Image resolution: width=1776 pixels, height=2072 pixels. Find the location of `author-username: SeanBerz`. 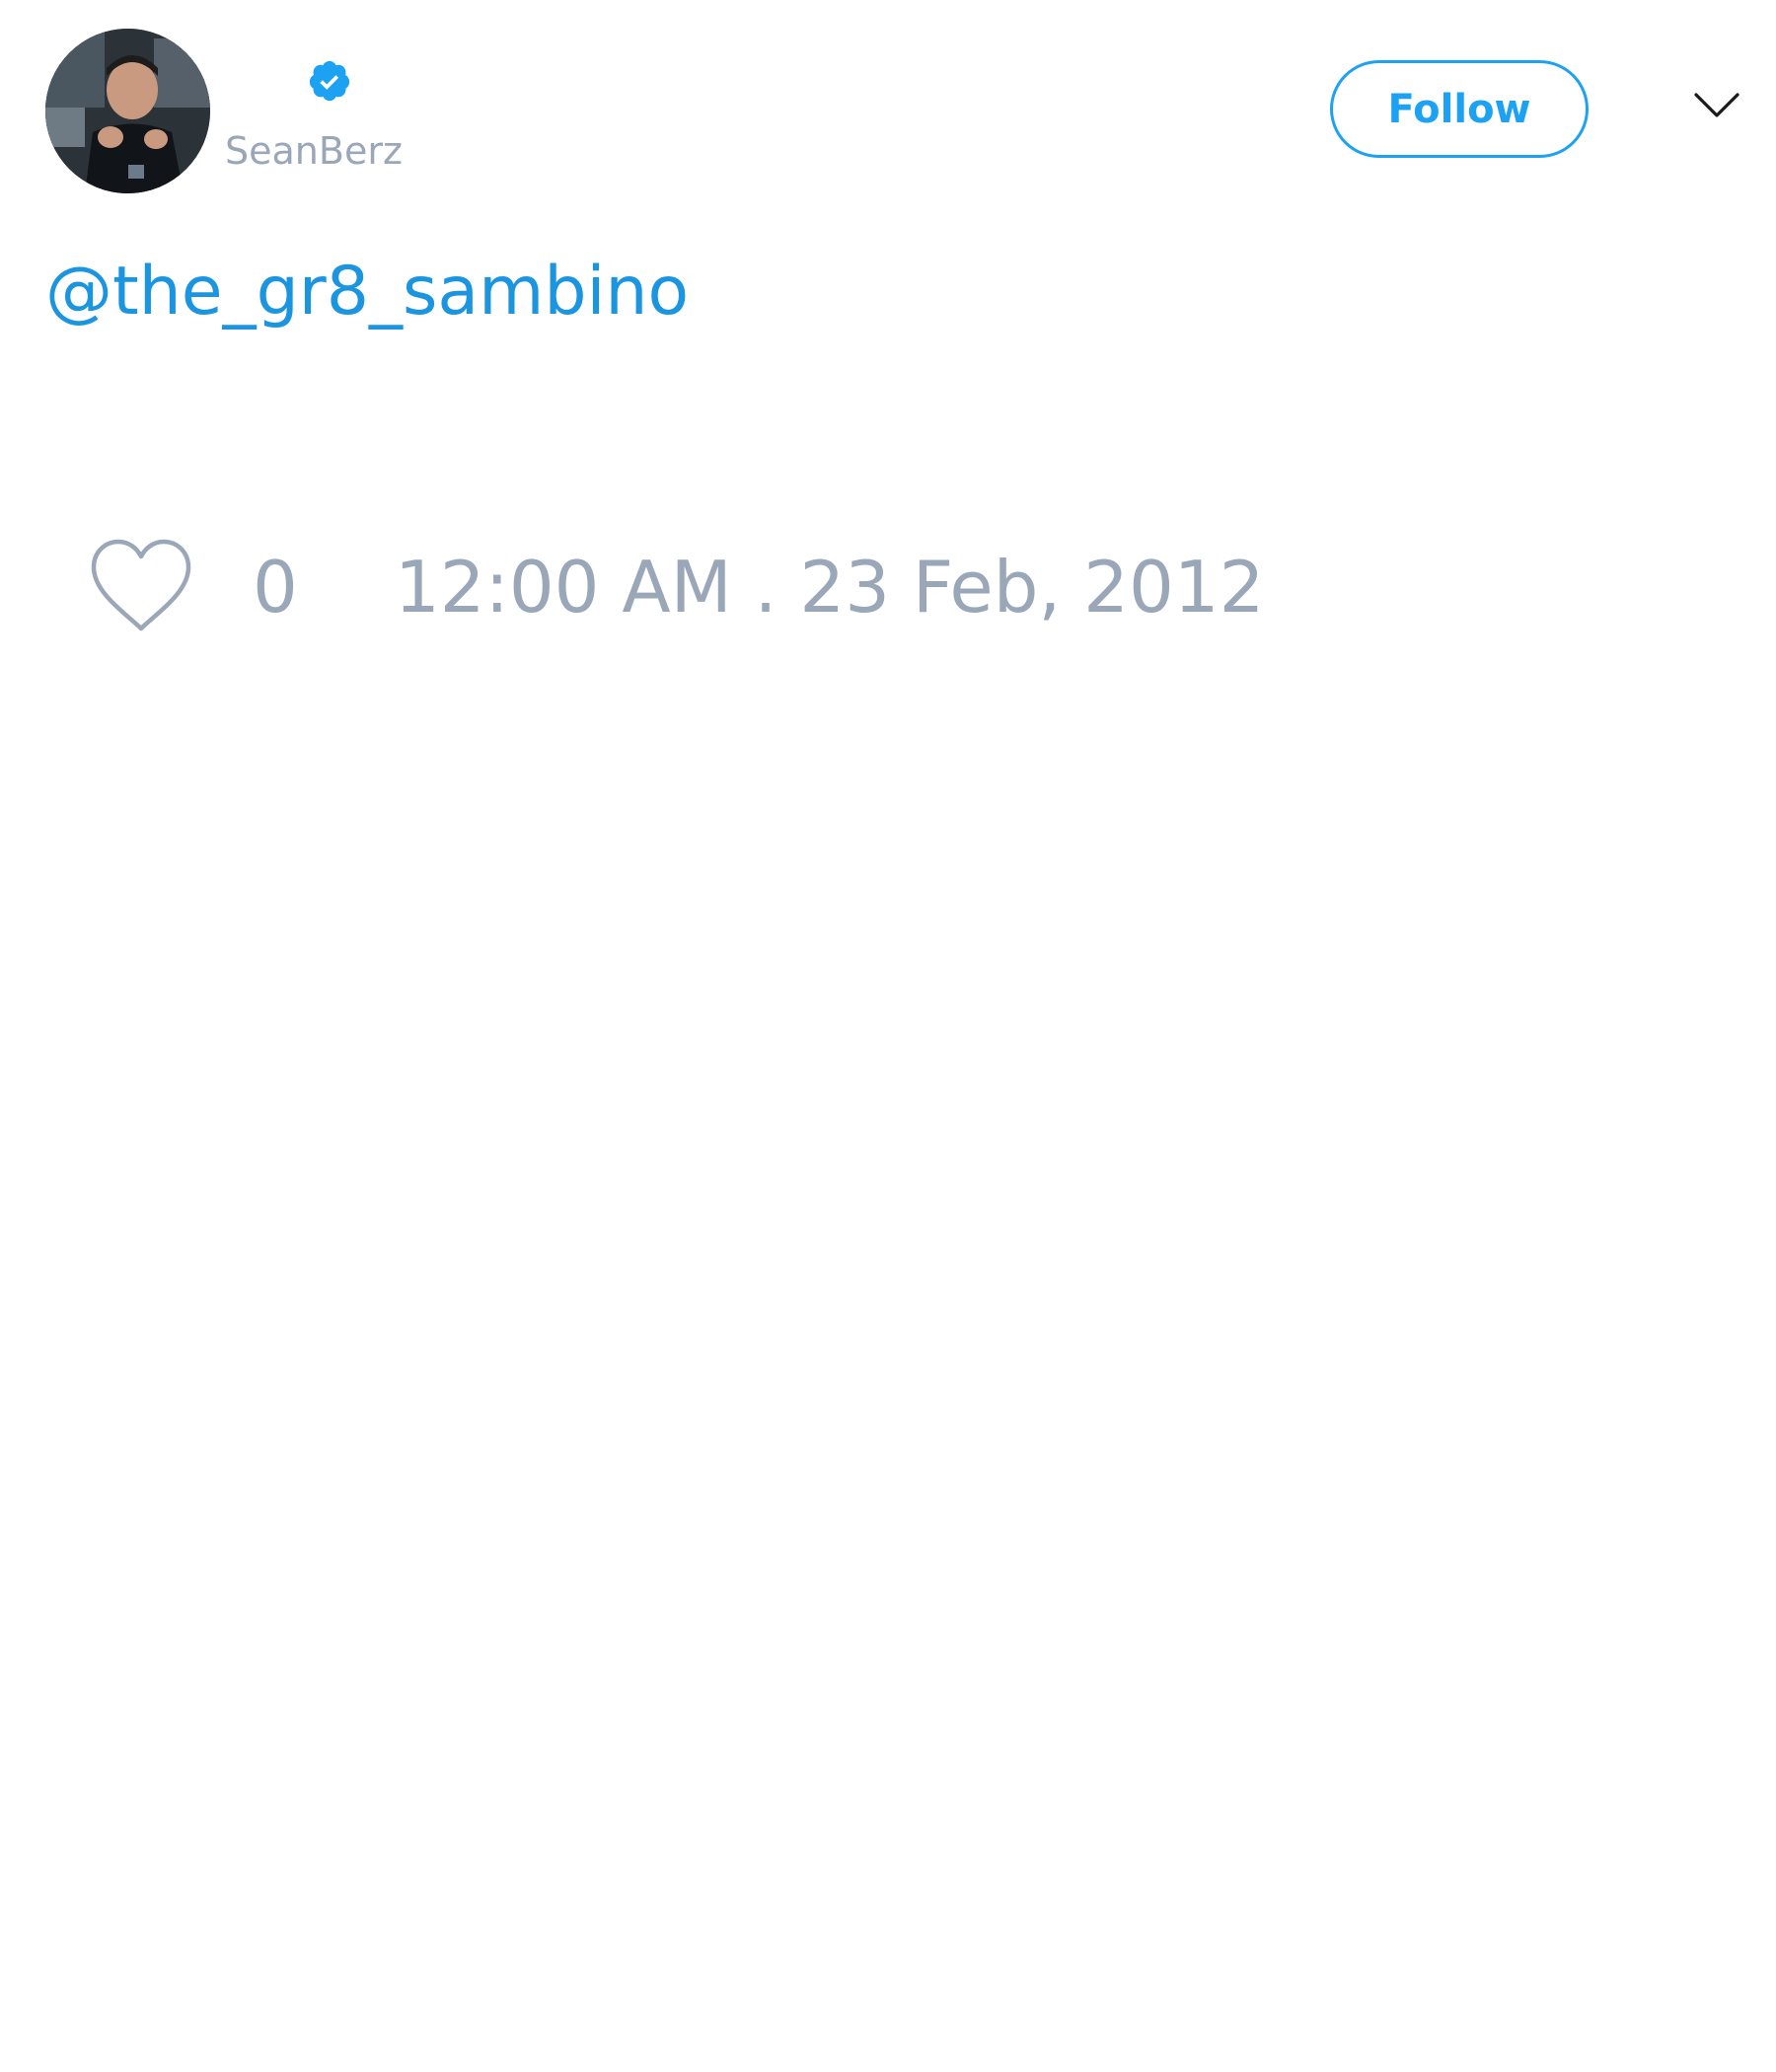

author-username: SeanBerz is located at coordinates (314, 151).